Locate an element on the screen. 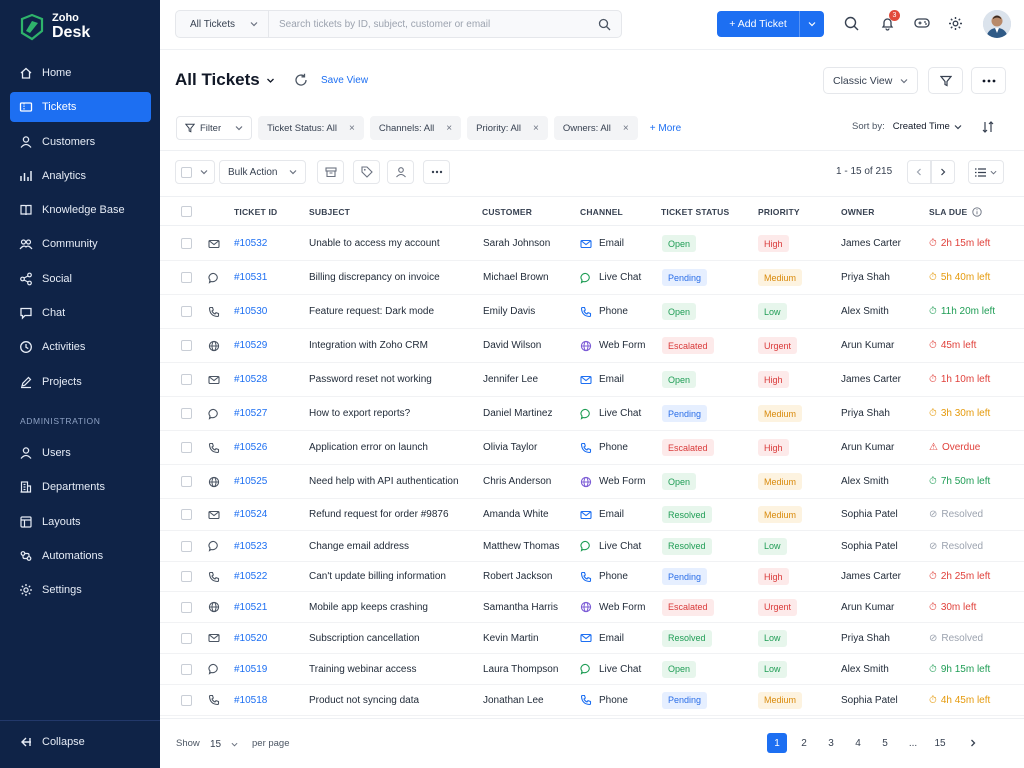  sidebar-item-social: Social is located at coordinates (80, 279).